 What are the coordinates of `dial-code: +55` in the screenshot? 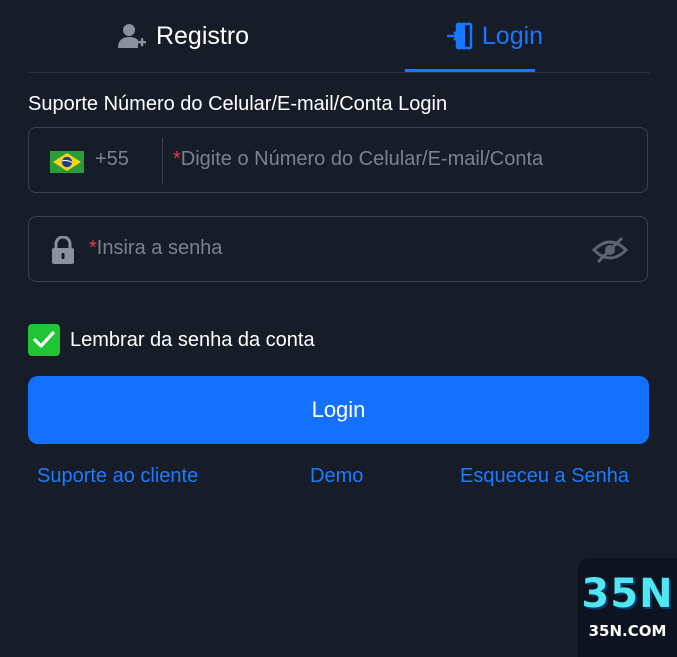 It's located at (112, 159).